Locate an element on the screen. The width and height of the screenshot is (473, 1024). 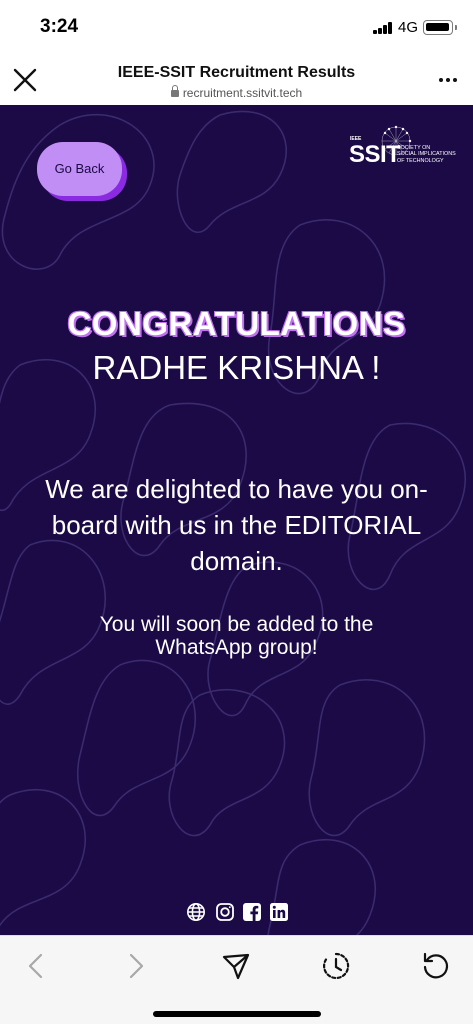
congratulations-heading: CONGRATULATIONS is located at coordinates (236, 323).